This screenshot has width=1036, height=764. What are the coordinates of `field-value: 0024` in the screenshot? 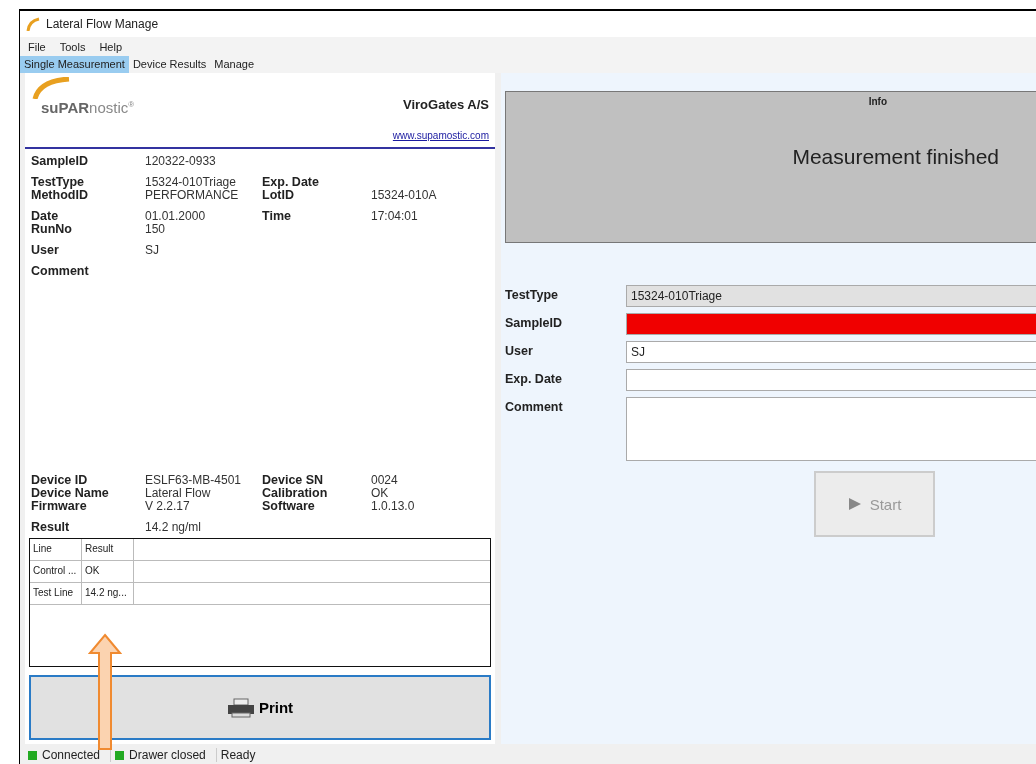 It's located at (385, 480).